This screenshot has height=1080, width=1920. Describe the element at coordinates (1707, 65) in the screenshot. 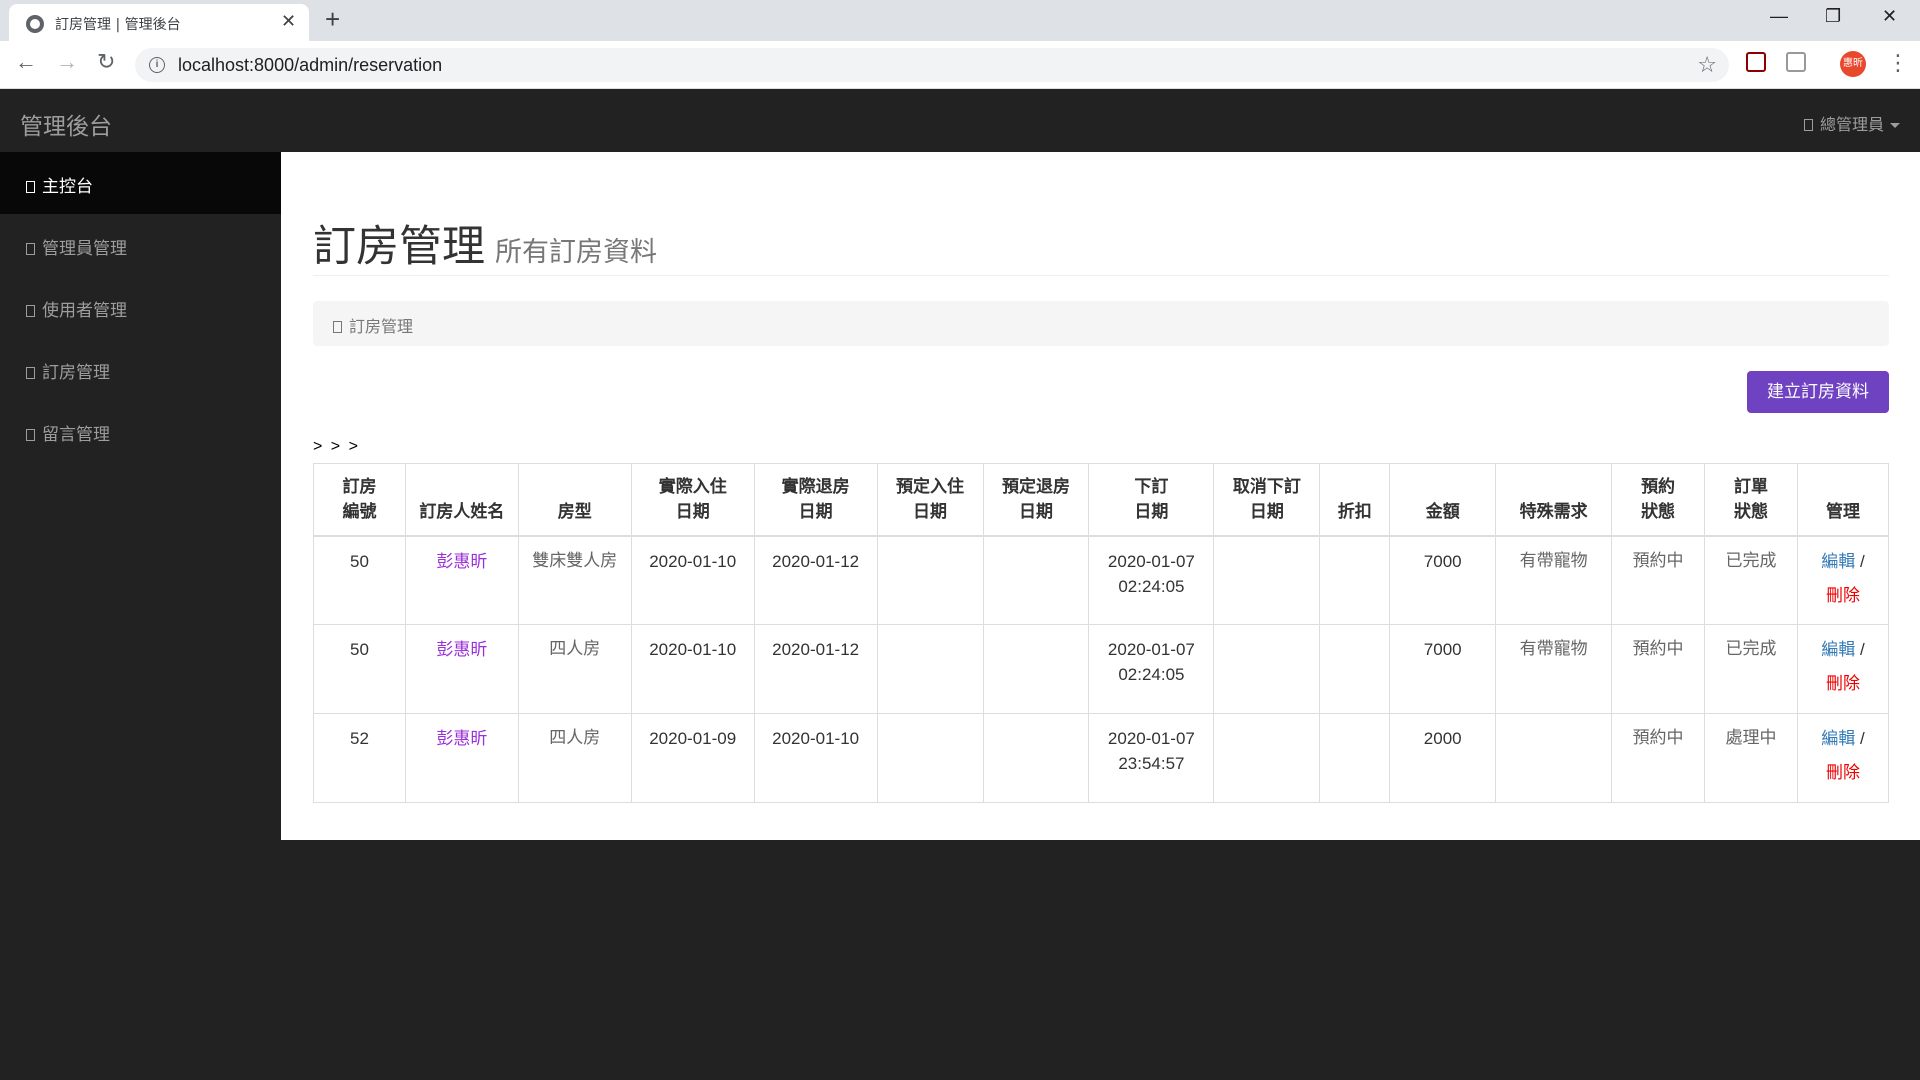

I see `star-icon: ☆` at that location.